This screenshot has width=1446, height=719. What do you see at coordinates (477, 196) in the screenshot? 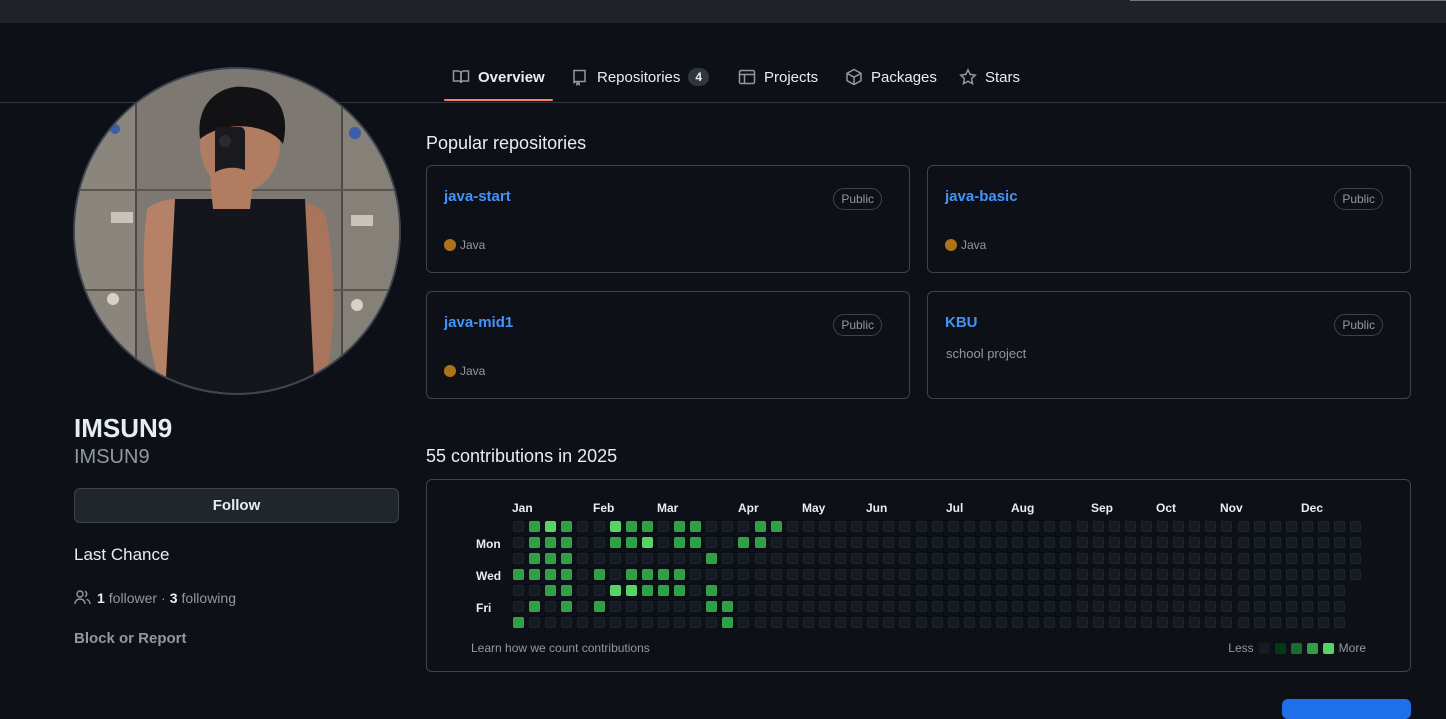
I see `repo-name-link: java-start` at bounding box center [477, 196].